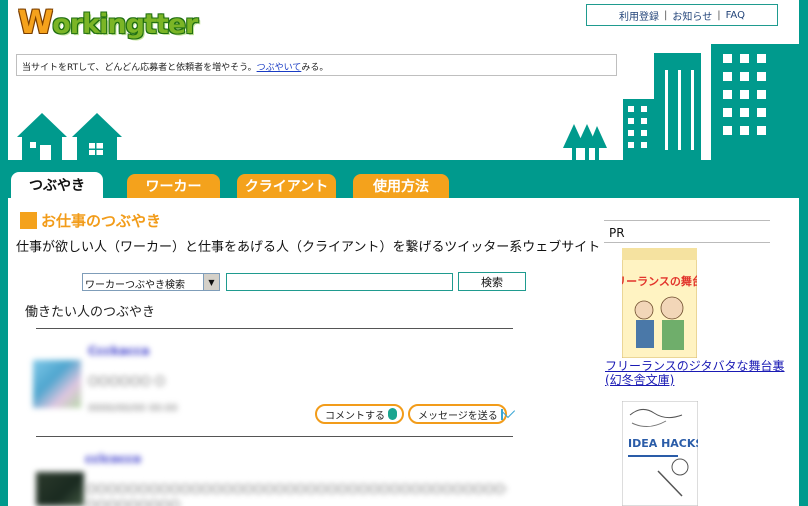 This screenshot has width=808, height=506. Describe the element at coordinates (339, 282) in the screenshot. I see `search-input` at that location.